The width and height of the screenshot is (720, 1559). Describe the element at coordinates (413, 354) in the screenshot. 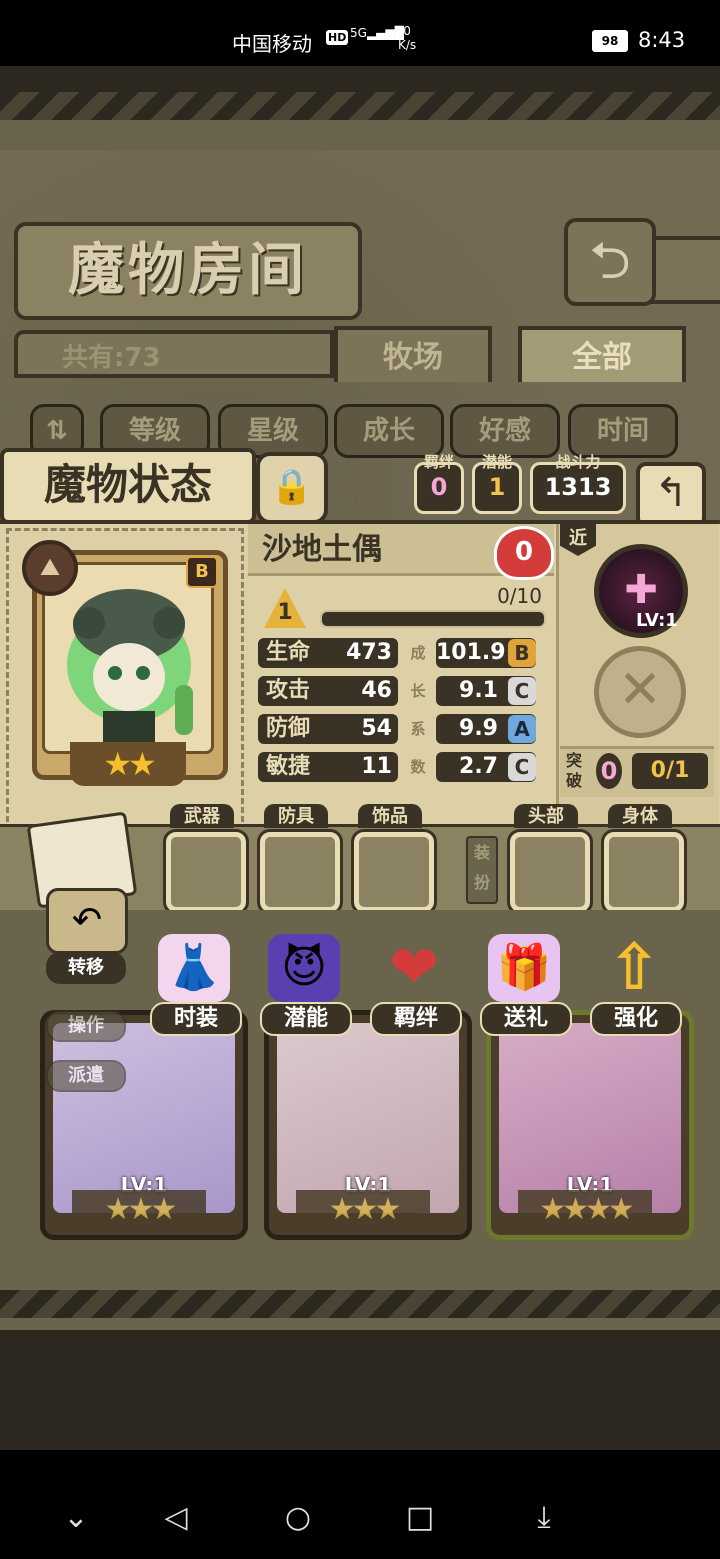

I see `tab-ranch: 牧场` at that location.